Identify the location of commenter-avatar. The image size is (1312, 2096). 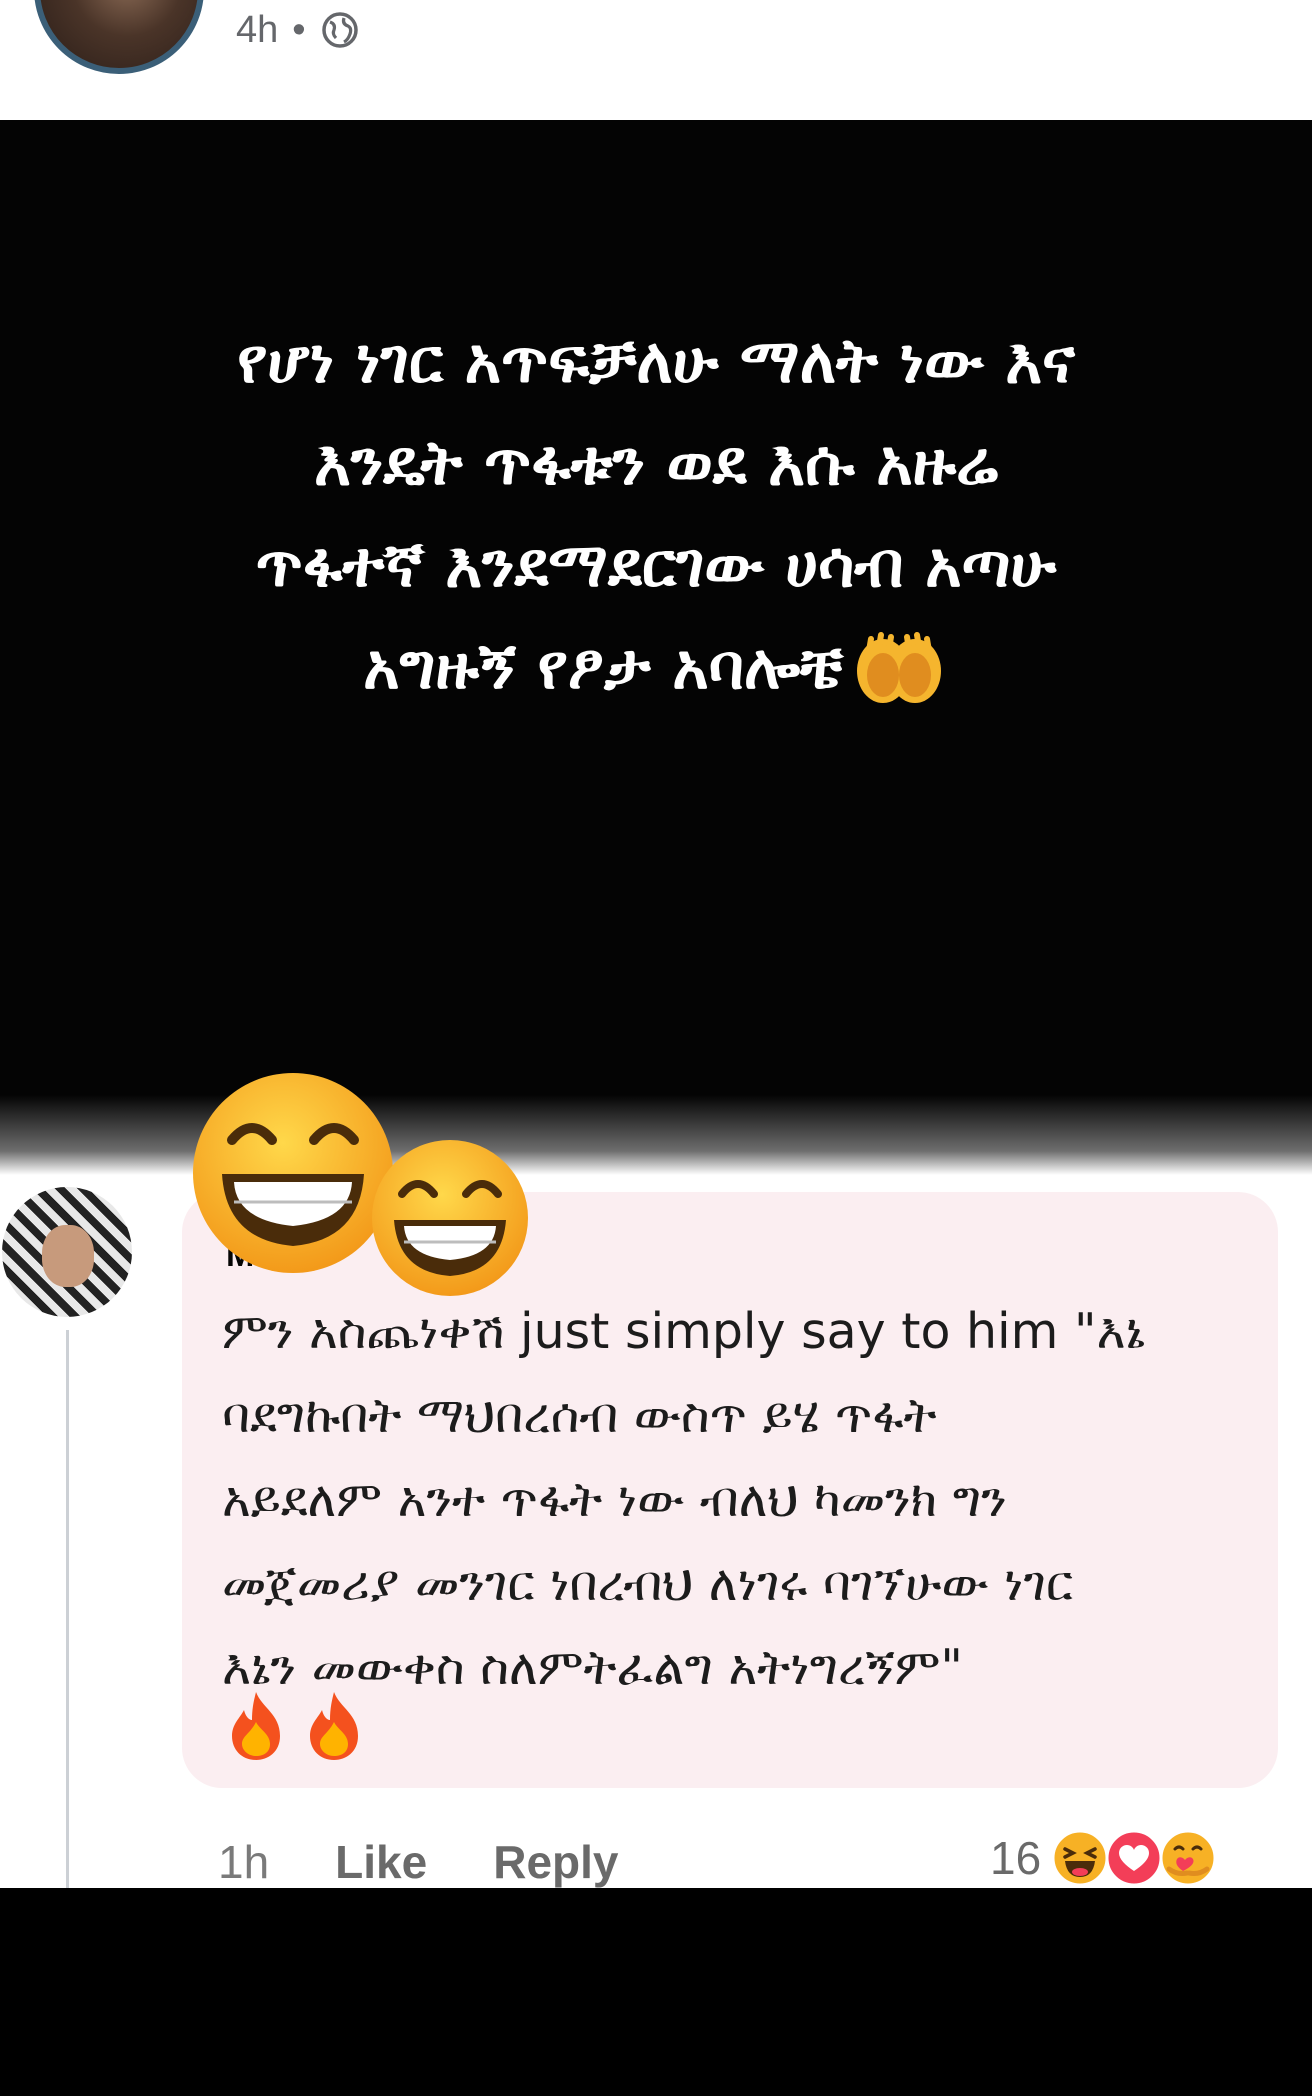
(67, 1252).